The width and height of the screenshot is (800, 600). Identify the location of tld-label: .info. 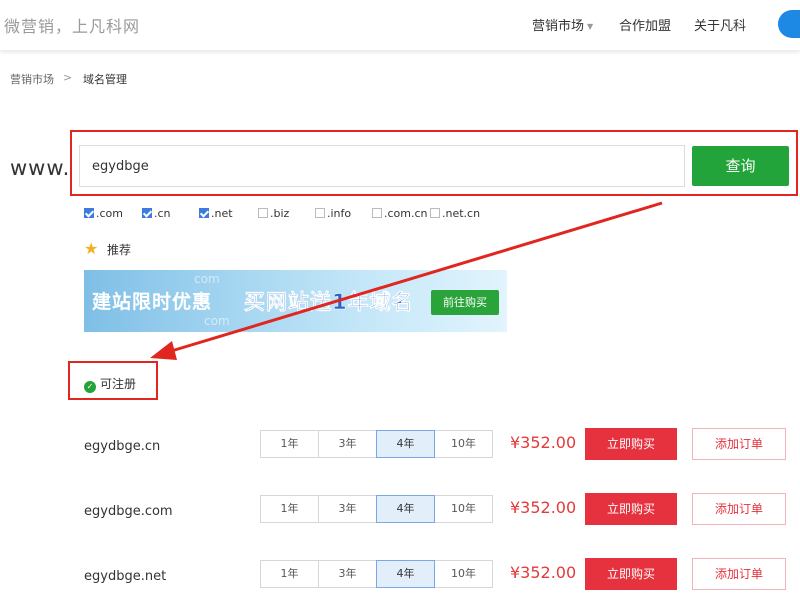
(339, 213).